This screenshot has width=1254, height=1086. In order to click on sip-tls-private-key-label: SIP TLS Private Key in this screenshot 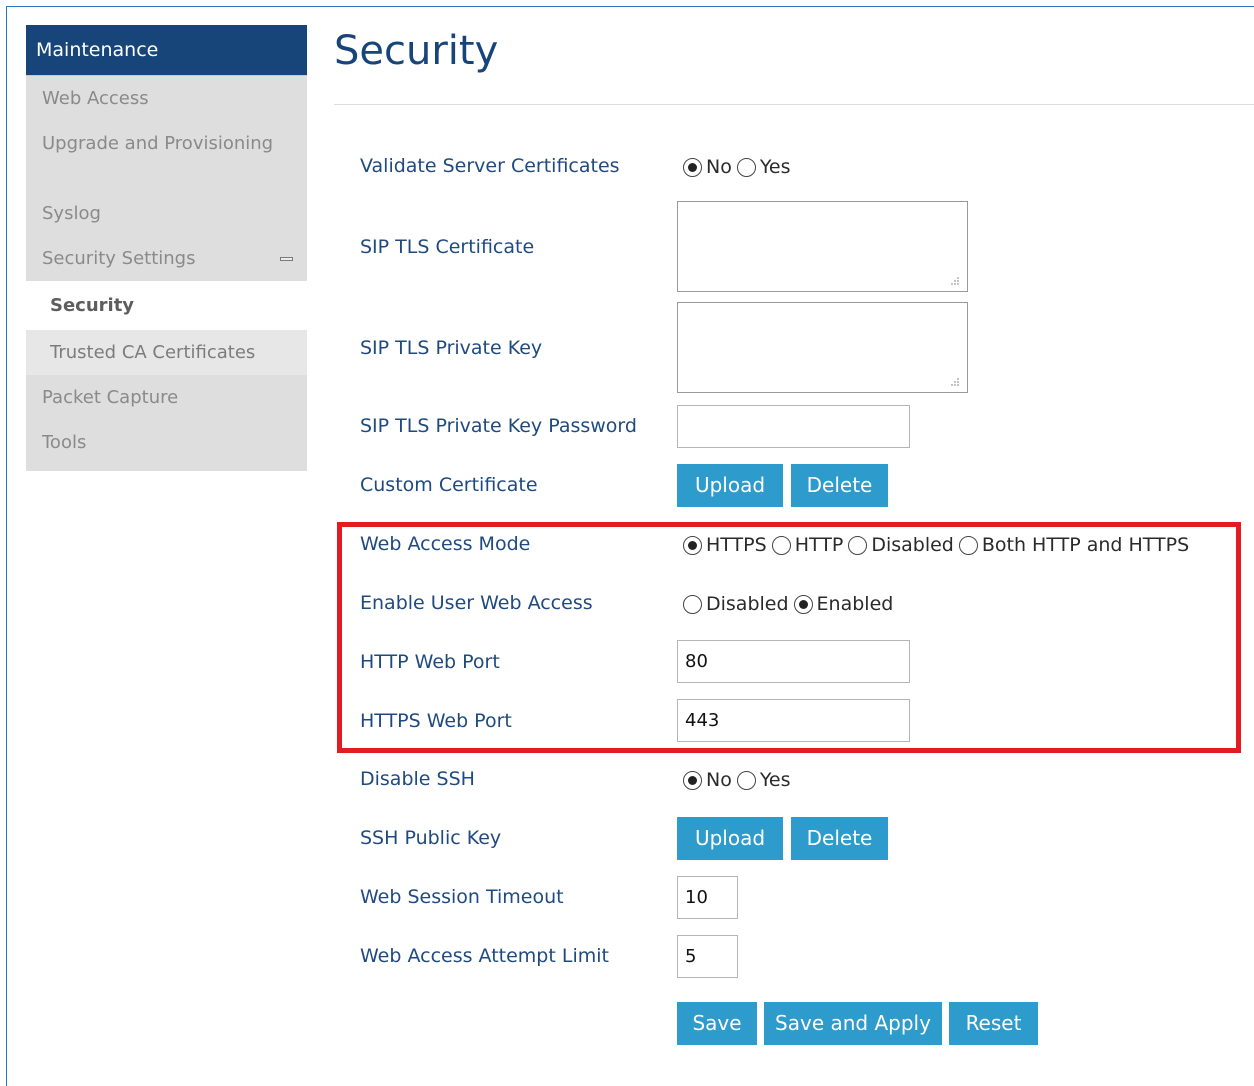, I will do `click(451, 348)`.